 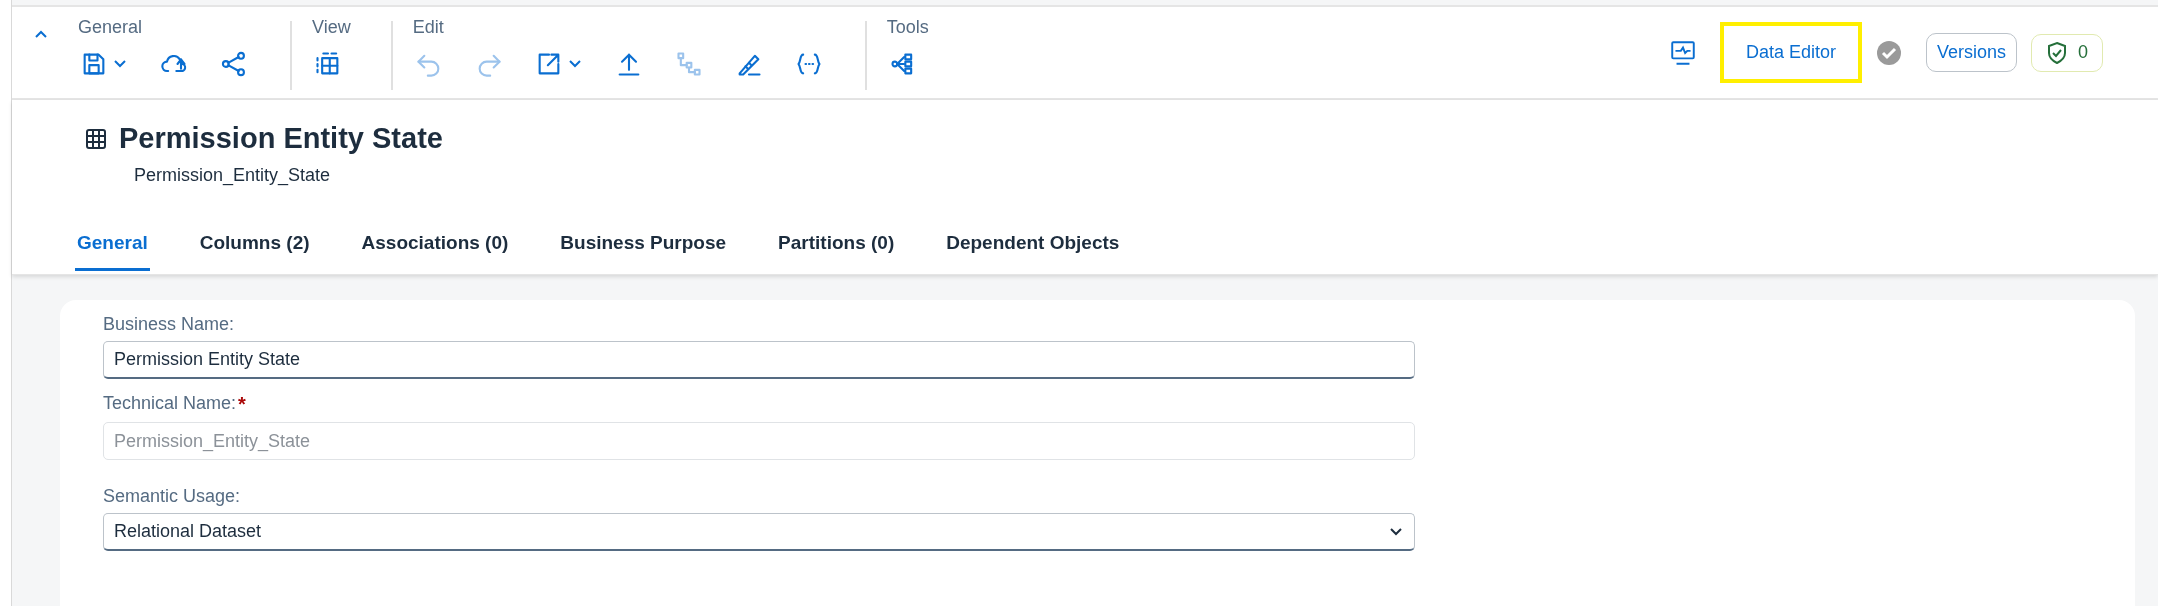 What do you see at coordinates (643, 248) in the screenshot?
I see `tab: Business Purpose` at bounding box center [643, 248].